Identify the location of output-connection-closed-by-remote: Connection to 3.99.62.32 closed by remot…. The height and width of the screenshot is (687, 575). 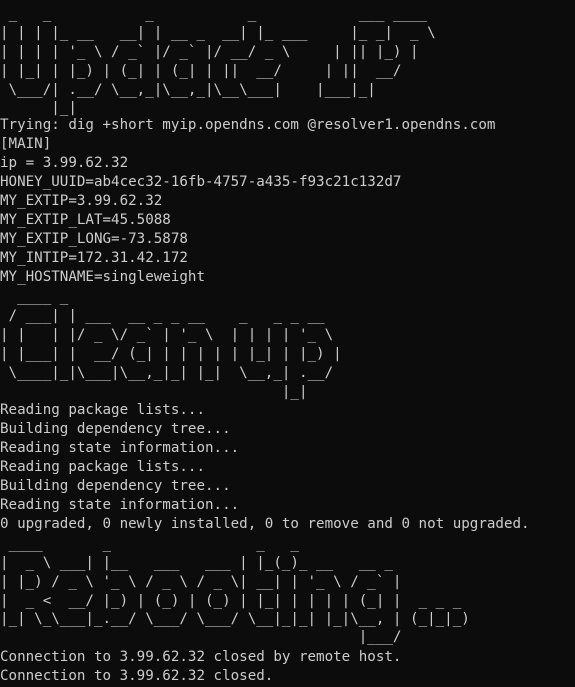
(201, 657).